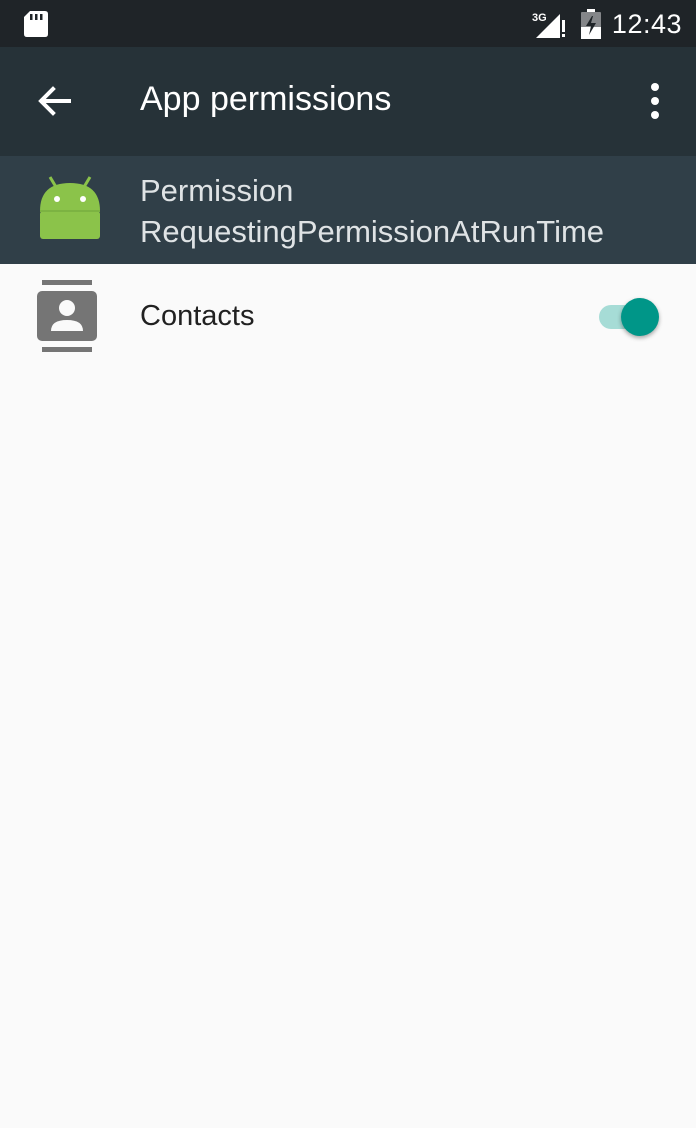 The image size is (696, 1128). What do you see at coordinates (54, 101) in the screenshot?
I see `arrow-back-icon` at bounding box center [54, 101].